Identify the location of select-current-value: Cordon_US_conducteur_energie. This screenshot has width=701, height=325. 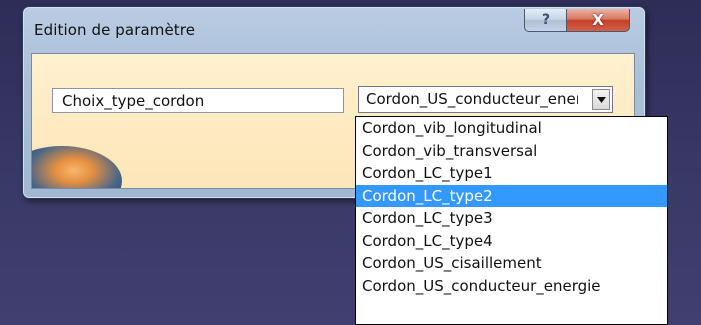
(472, 99).